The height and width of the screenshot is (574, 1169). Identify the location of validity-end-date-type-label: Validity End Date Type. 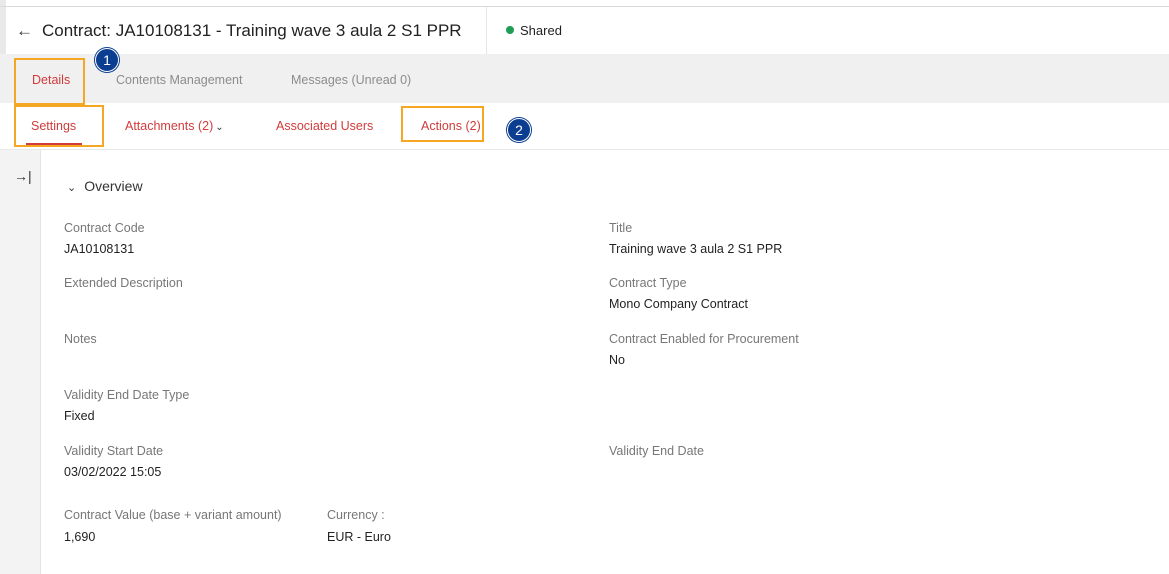
(127, 395).